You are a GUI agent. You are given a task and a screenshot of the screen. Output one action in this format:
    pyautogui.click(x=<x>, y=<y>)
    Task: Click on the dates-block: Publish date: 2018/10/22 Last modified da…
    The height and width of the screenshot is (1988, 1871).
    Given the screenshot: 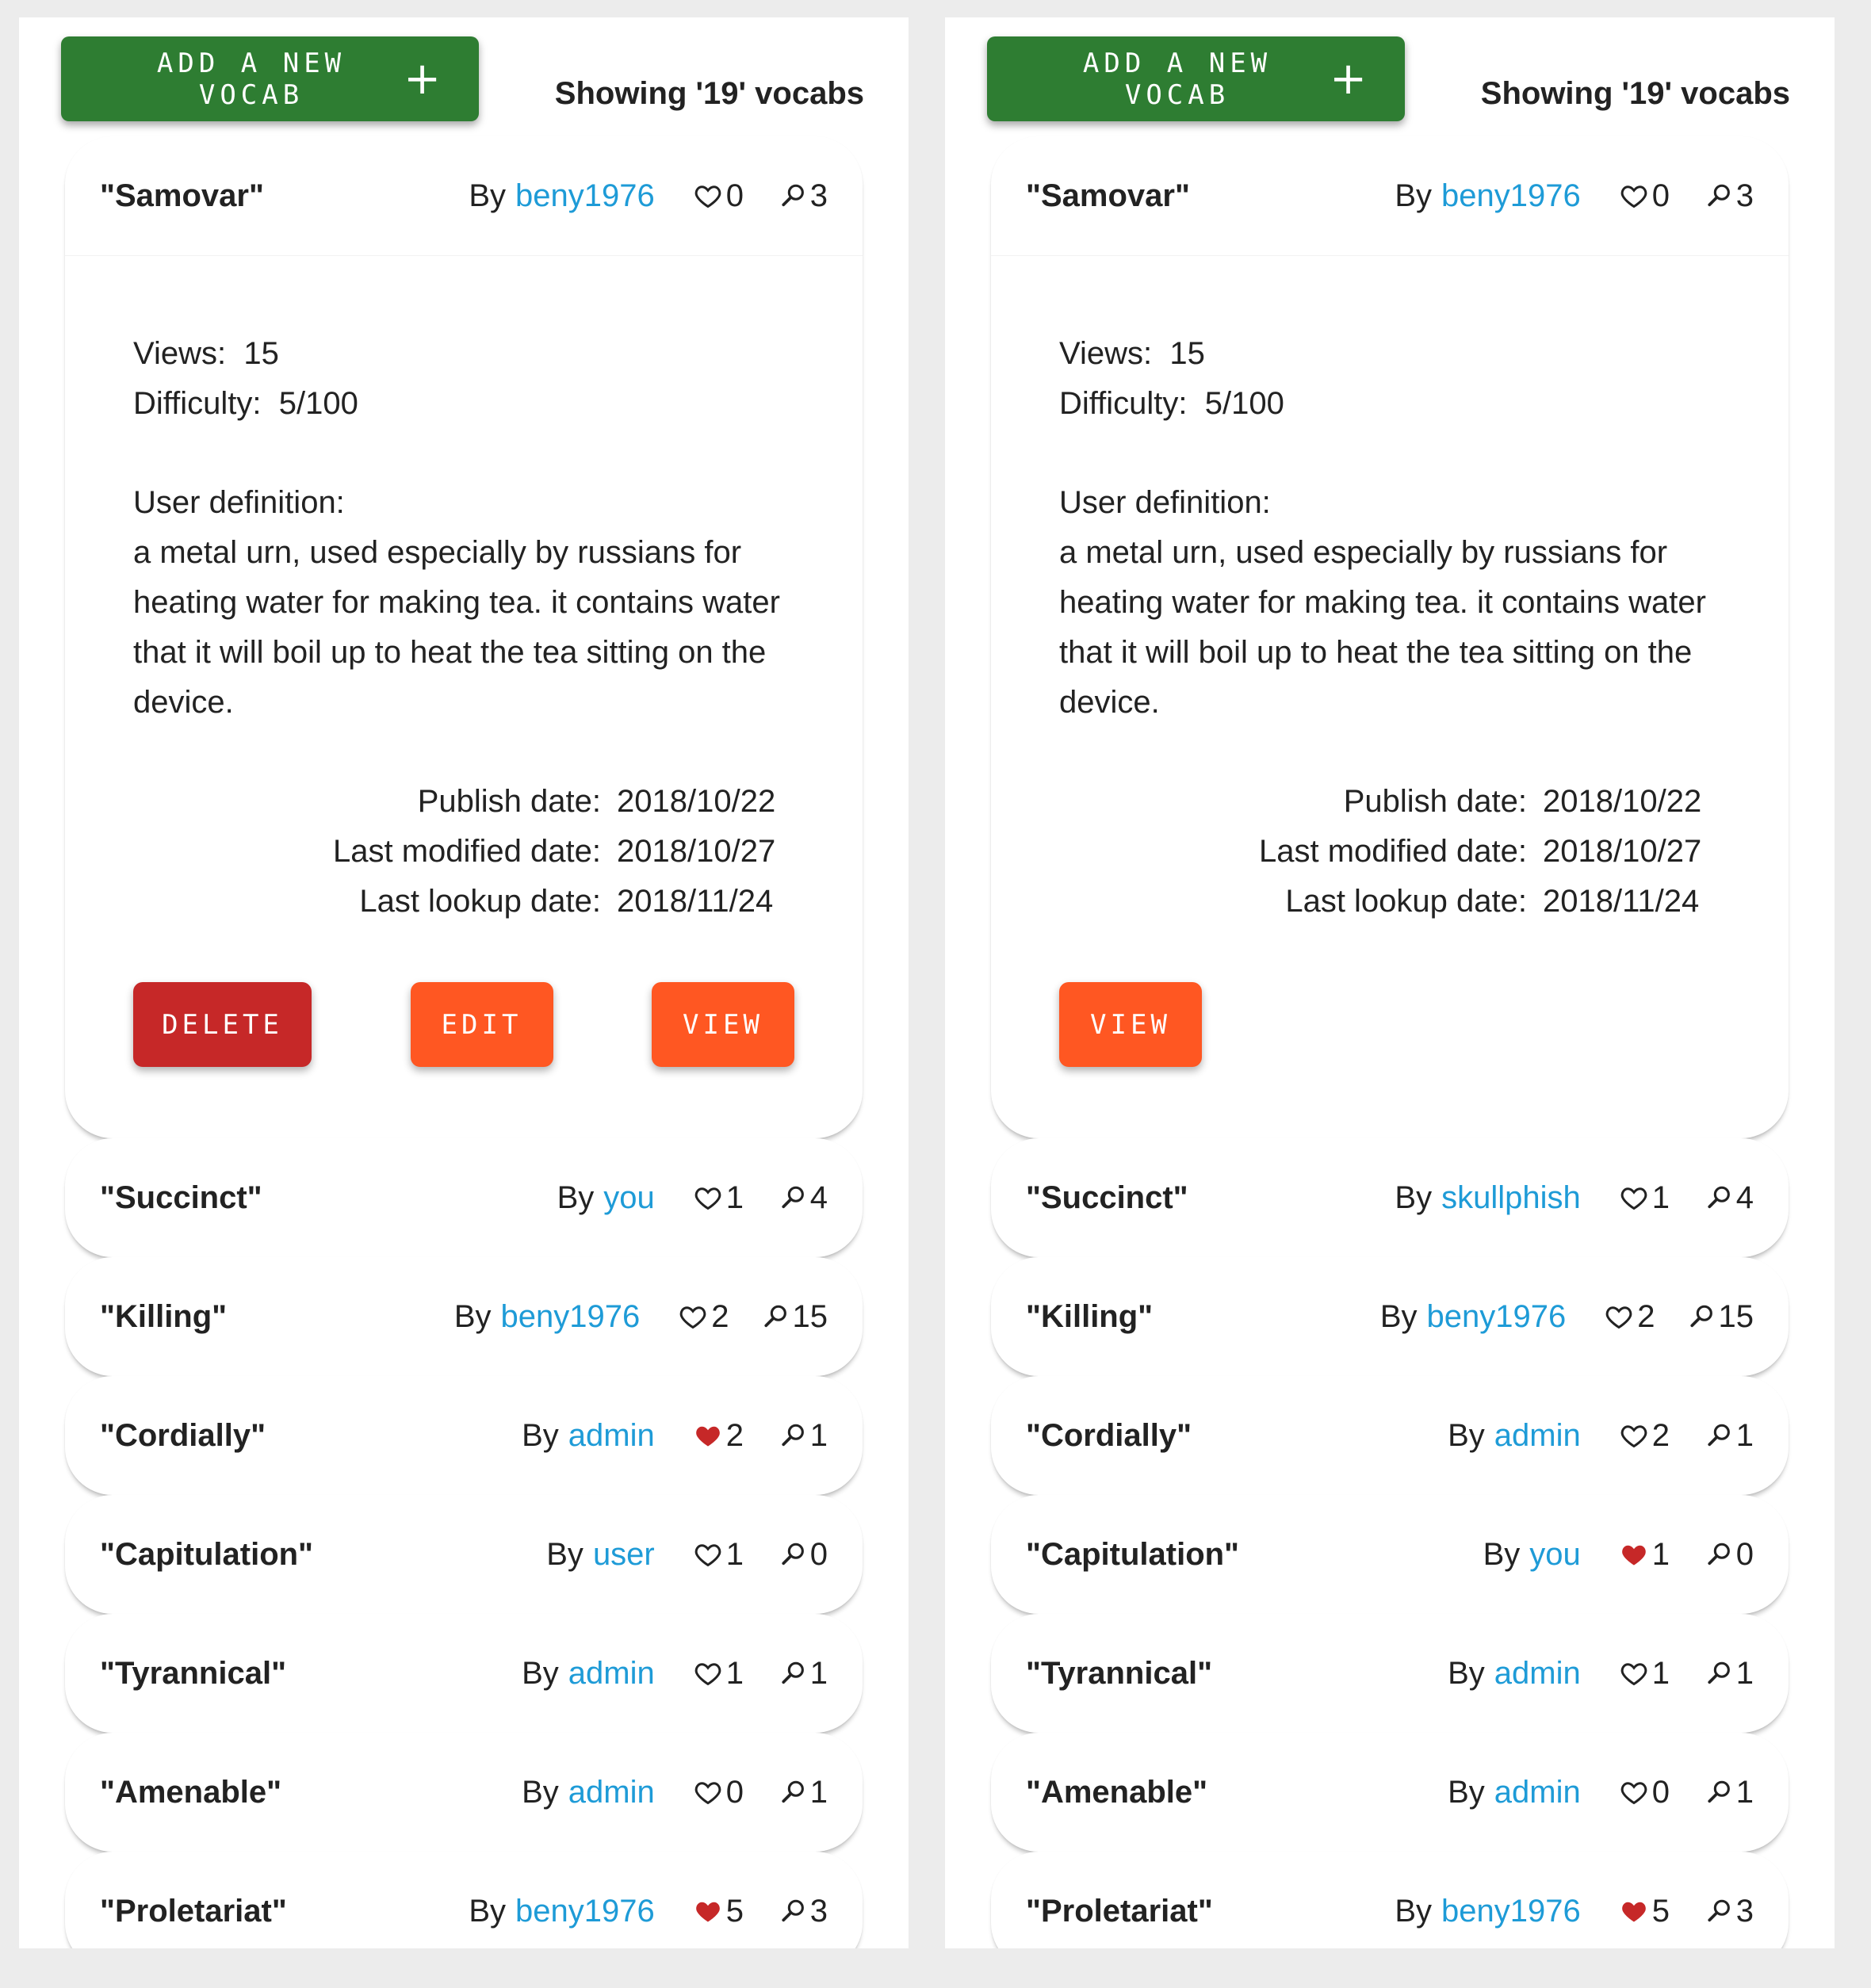 What is the action you would take?
    pyautogui.click(x=463, y=852)
    